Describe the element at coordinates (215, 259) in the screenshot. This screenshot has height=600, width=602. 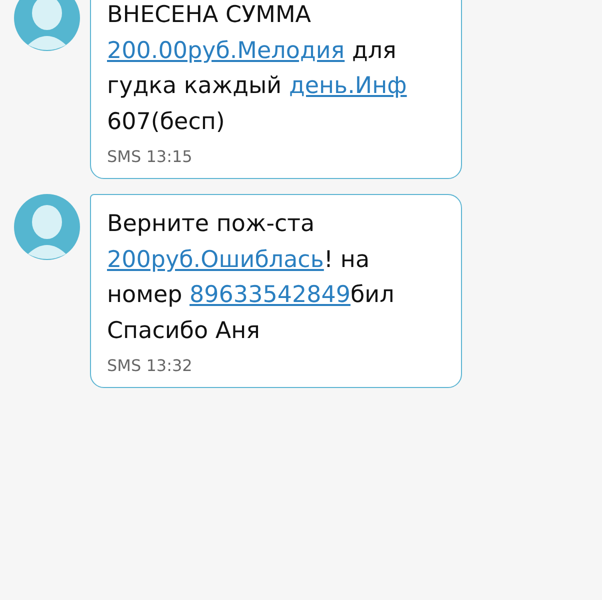
I see `message-link: 200руб.Ошиблась` at that location.